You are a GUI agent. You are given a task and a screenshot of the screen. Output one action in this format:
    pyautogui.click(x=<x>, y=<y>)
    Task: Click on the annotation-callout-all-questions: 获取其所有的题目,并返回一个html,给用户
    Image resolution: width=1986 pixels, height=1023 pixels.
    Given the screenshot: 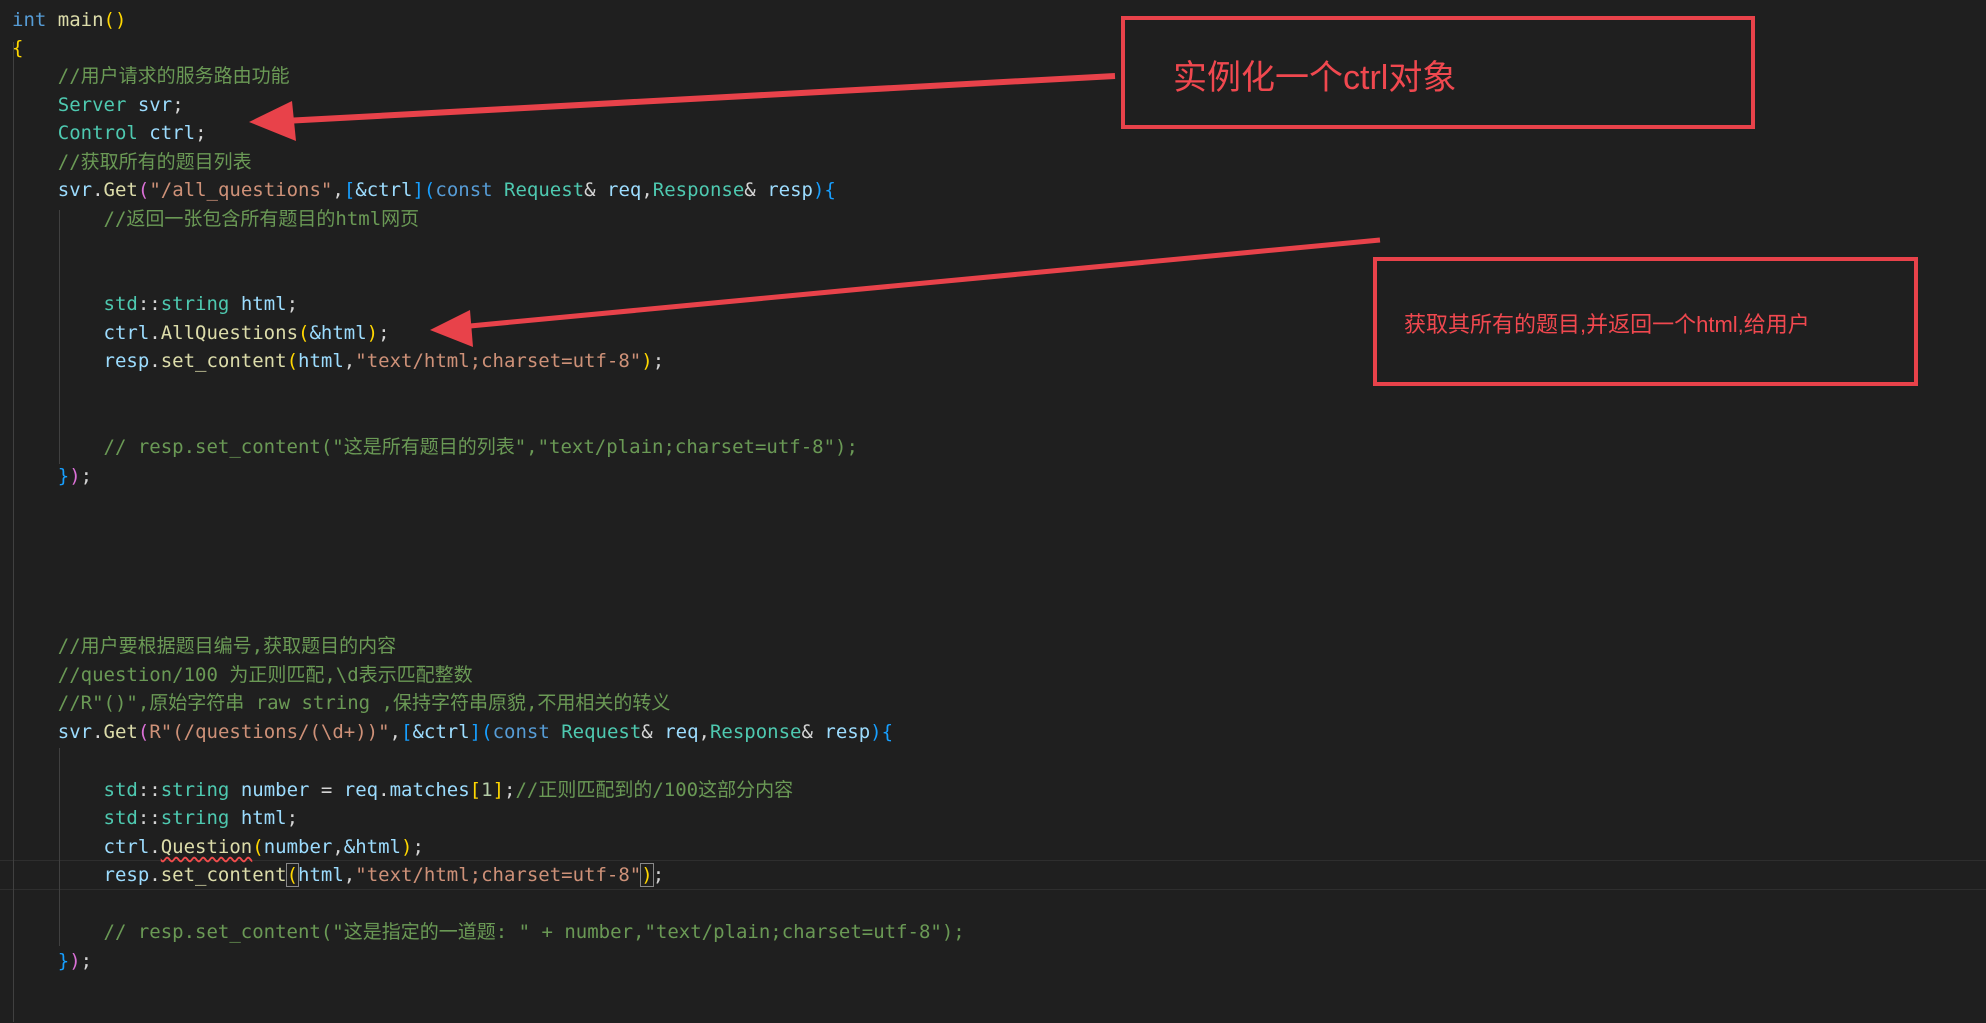 What is the action you would take?
    pyautogui.click(x=1645, y=321)
    